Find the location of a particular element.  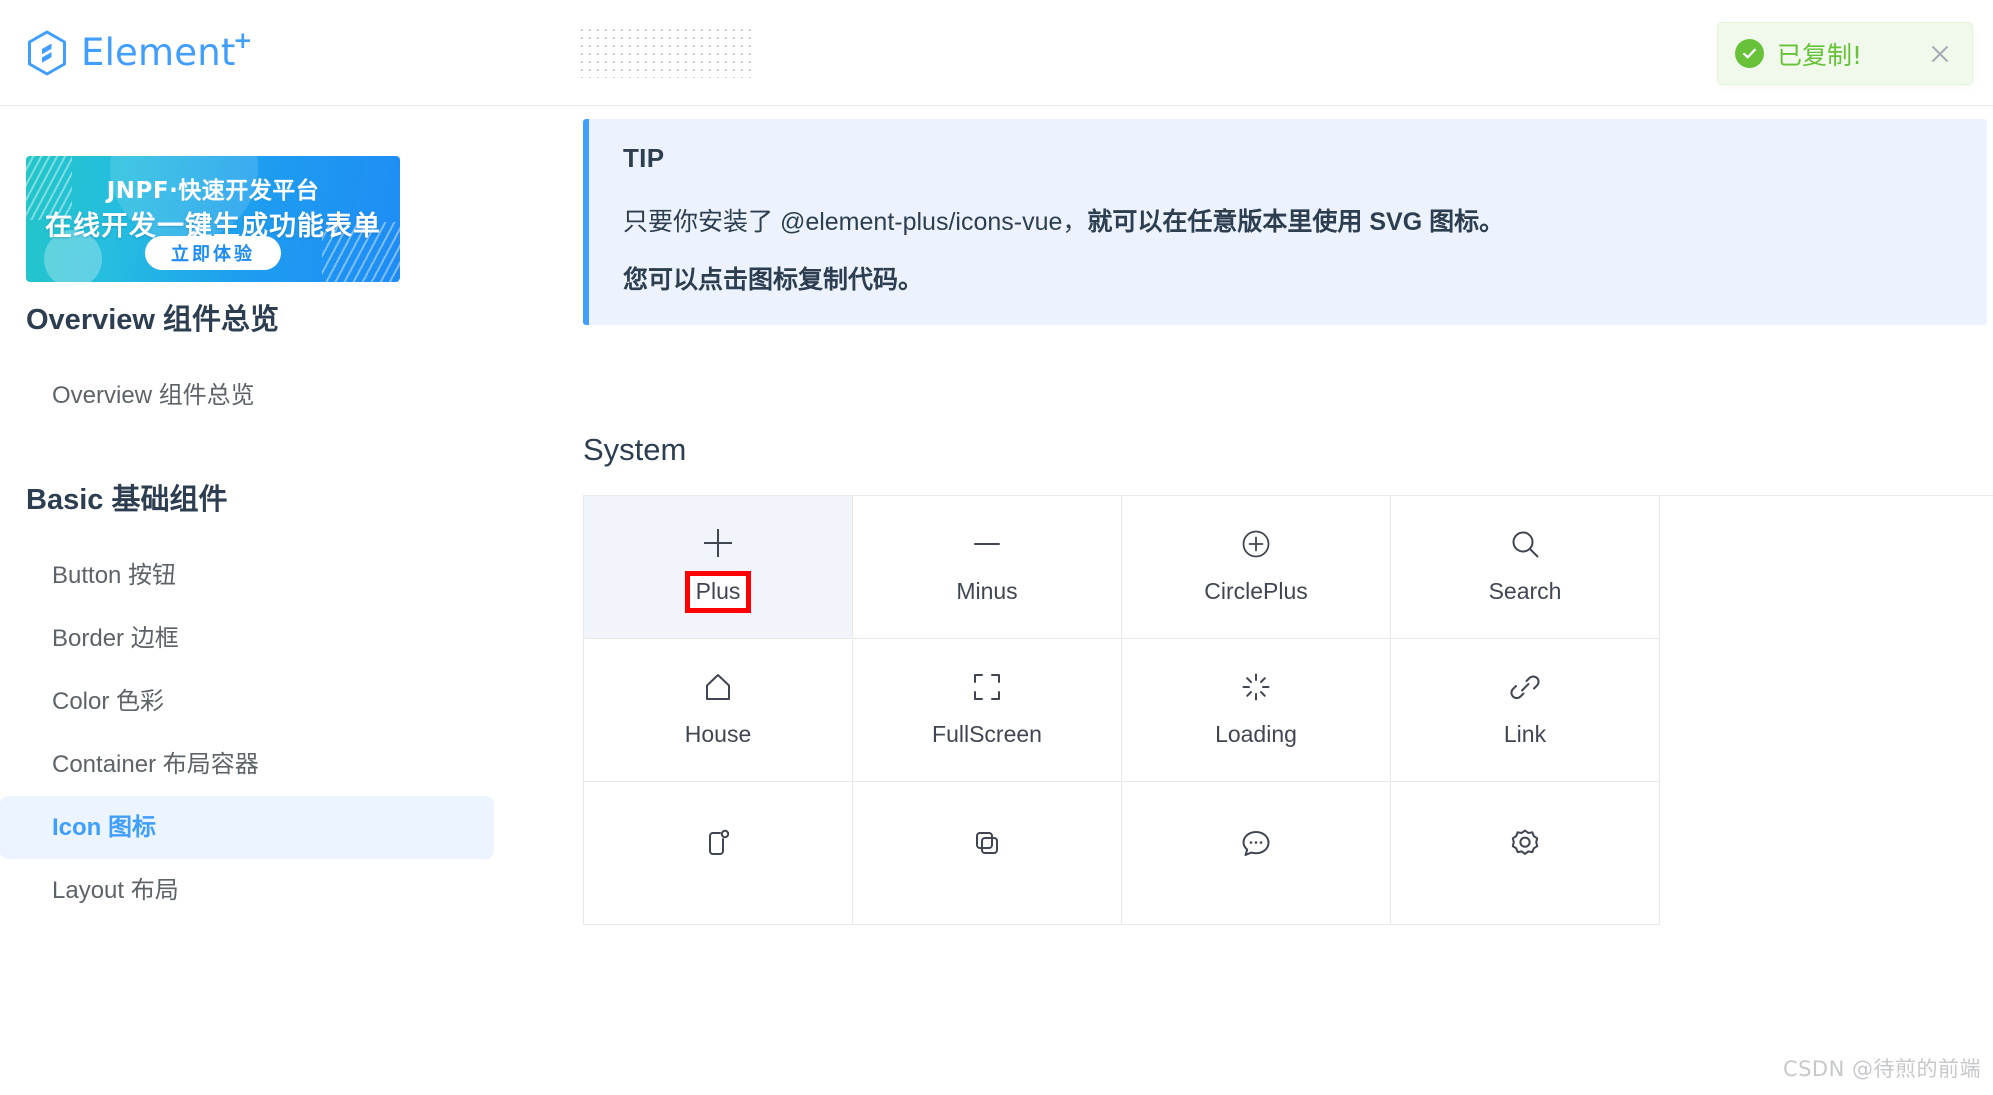

icon-label: CirclePlus is located at coordinates (1256, 591).